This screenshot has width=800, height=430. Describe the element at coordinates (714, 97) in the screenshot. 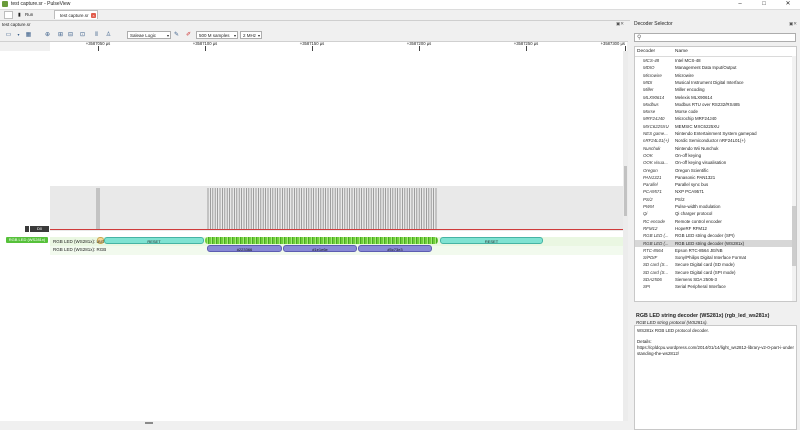

I see `decoder-list-item: MLX90614 Melexis MLX90614` at that location.